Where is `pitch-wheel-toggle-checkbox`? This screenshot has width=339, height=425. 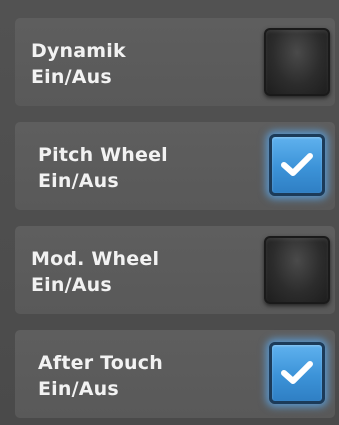 pitch-wheel-toggle-checkbox is located at coordinates (297, 165).